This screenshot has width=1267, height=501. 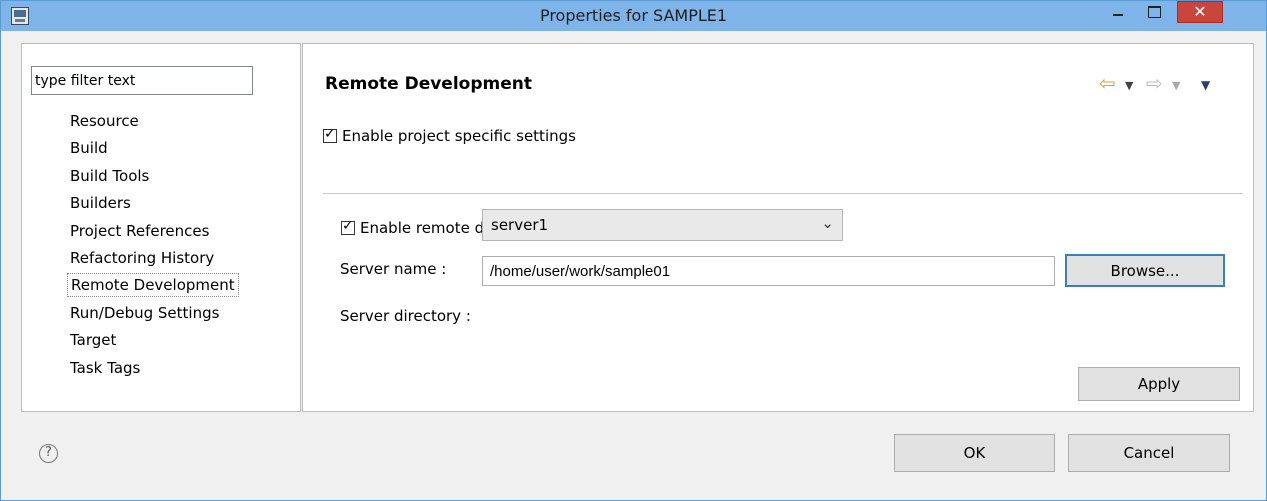 I want to click on server-name-value: server1, so click(x=520, y=225).